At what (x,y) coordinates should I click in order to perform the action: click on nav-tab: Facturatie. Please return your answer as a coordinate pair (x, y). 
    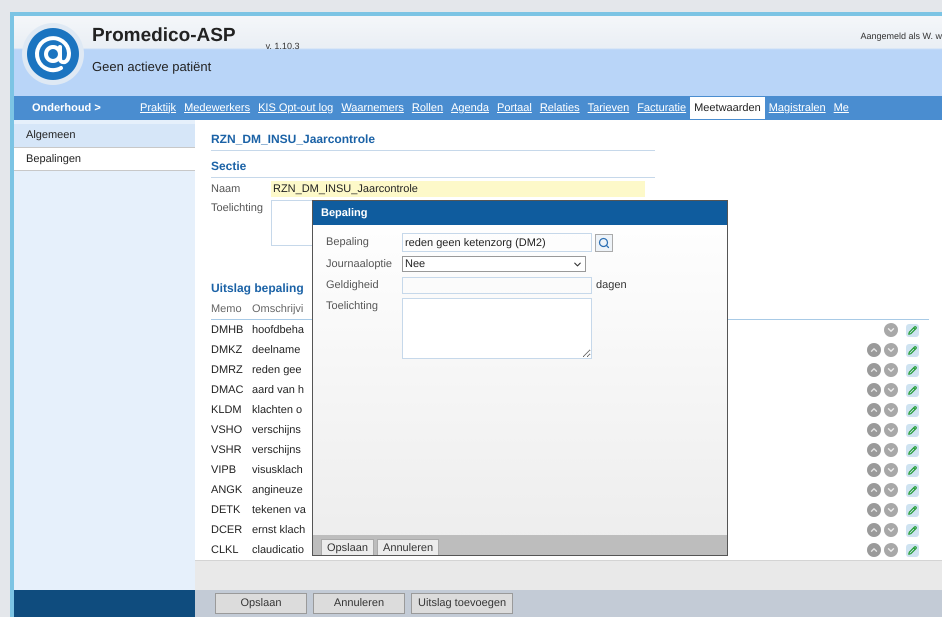
    Looking at the image, I should click on (661, 108).